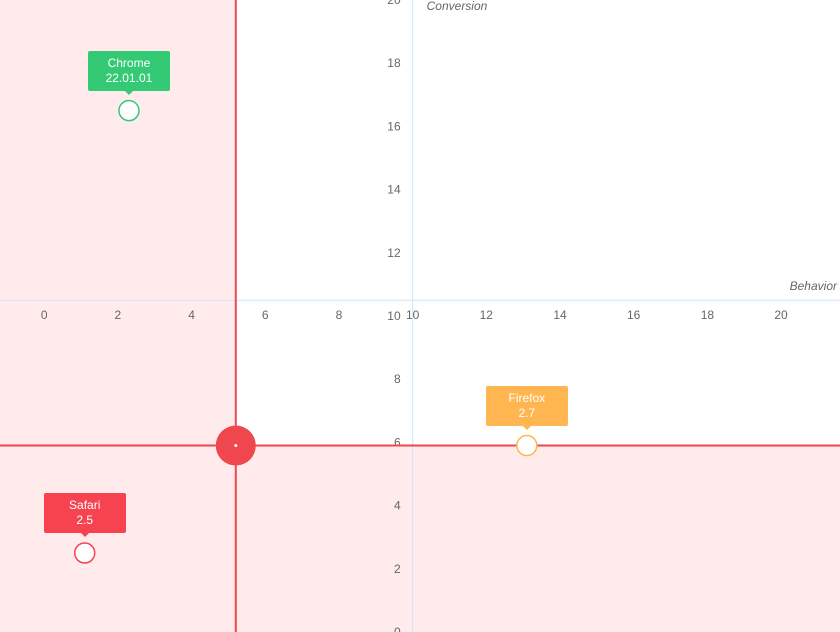  I want to click on y-tick-label: 8, so click(397, 379).